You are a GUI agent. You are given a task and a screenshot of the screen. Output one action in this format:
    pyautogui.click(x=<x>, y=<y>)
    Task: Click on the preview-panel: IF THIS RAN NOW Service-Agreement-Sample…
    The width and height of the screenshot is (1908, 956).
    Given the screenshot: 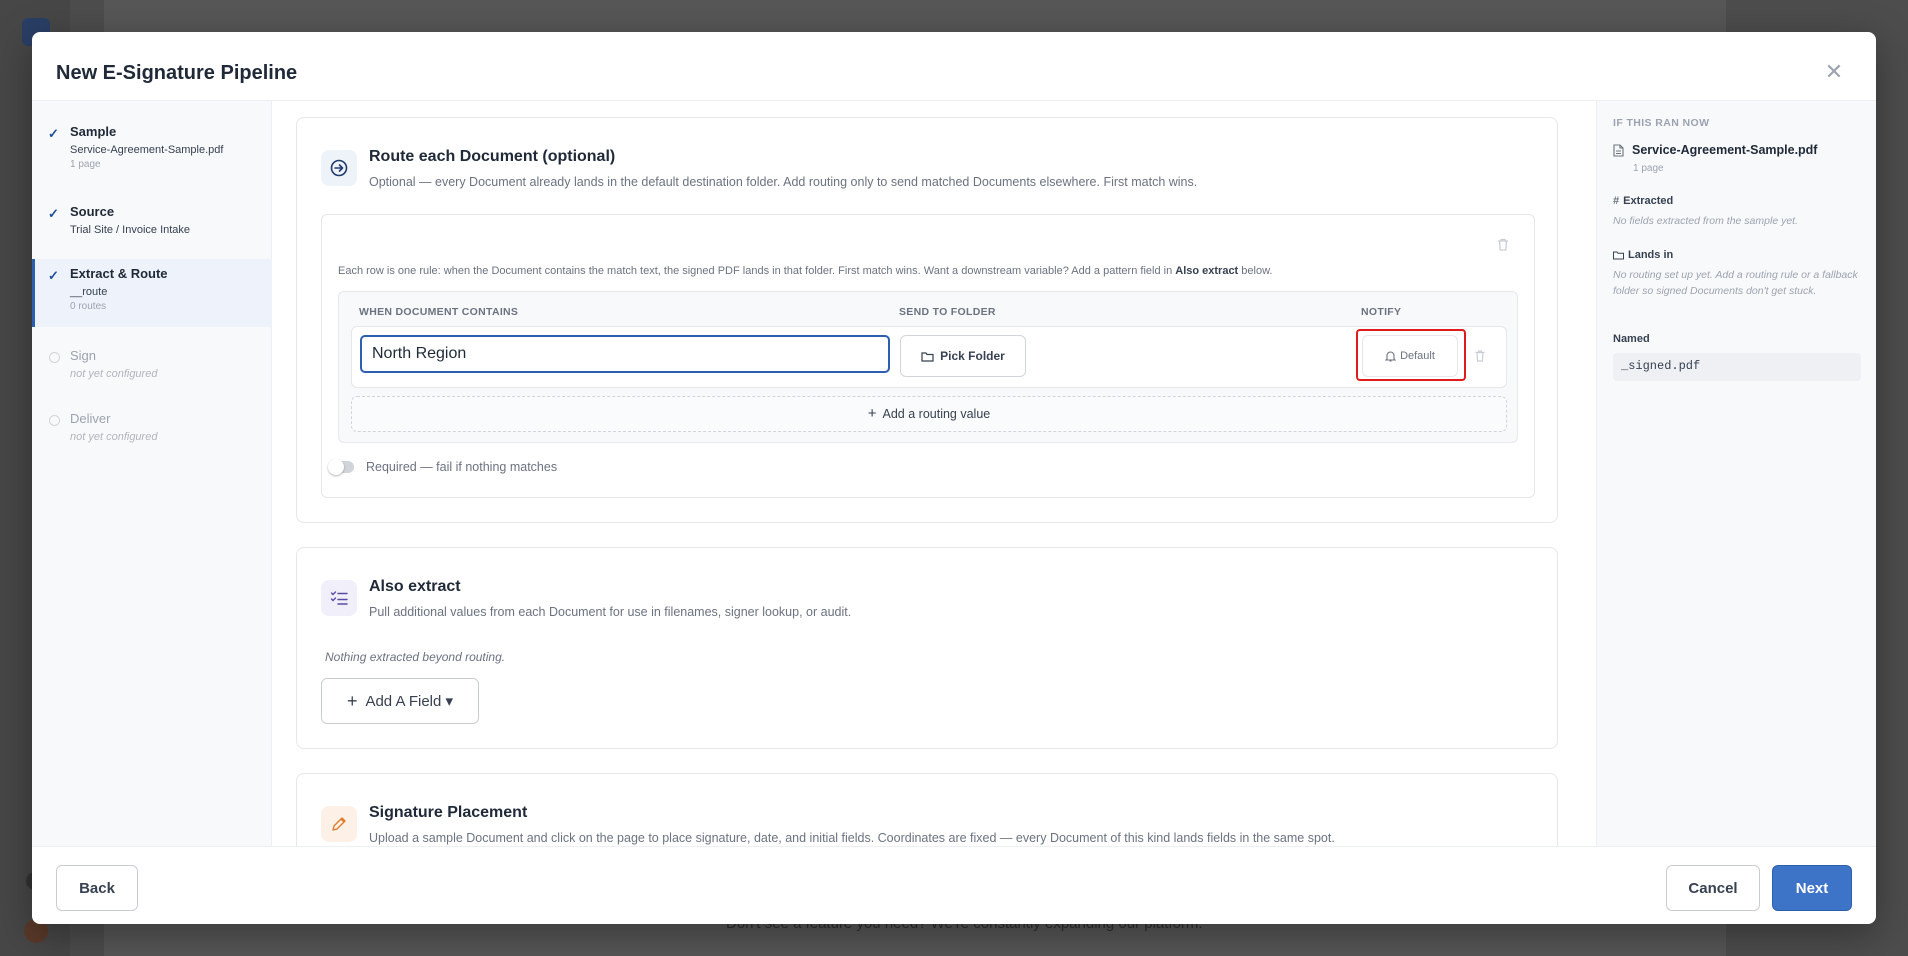 What is the action you would take?
    pyautogui.click(x=1736, y=473)
    